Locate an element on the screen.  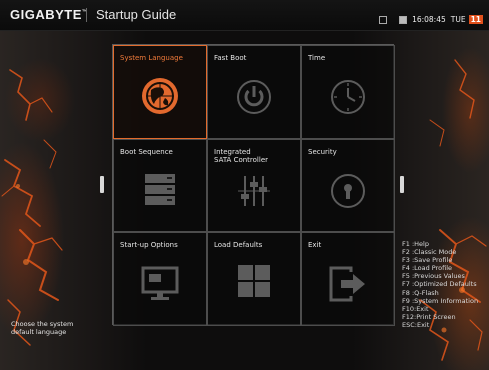
monitor-icon is located at coordinates (160, 283).